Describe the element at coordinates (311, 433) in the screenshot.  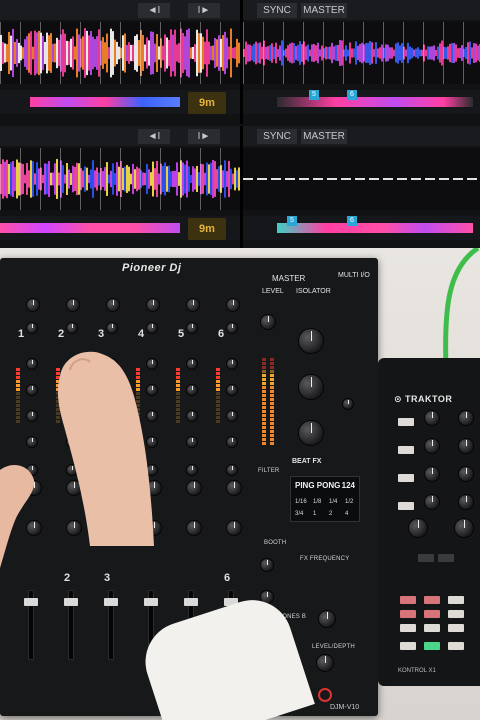
I see `isolator-low-knob` at that location.